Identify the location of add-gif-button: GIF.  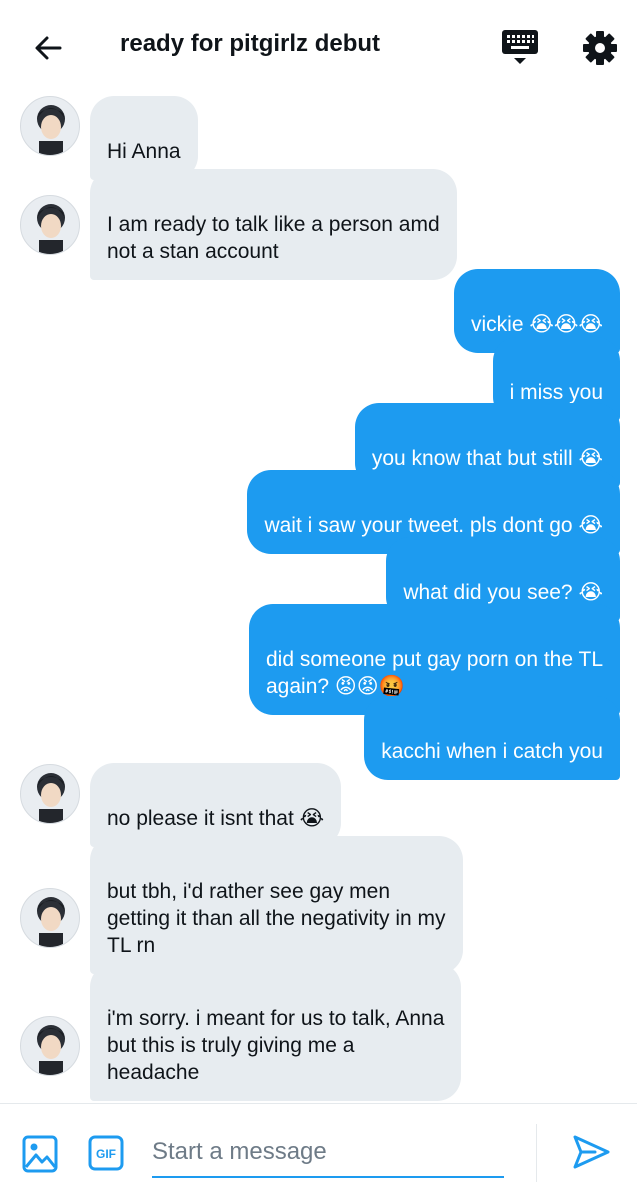
(106, 1153).